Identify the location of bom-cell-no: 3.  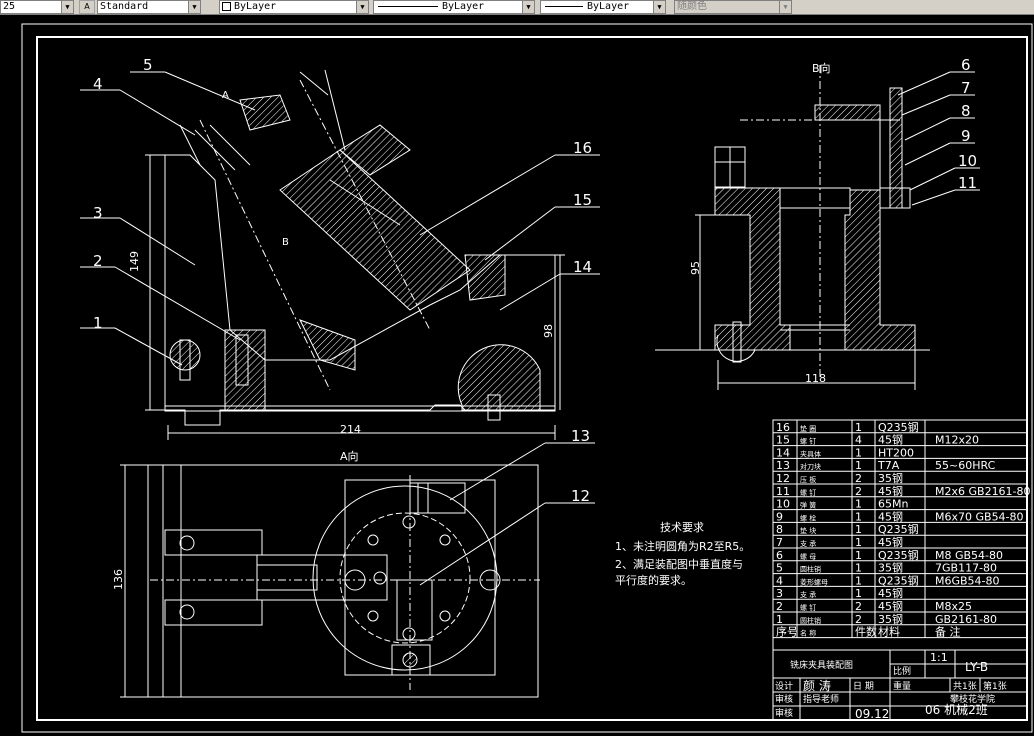
(779, 593).